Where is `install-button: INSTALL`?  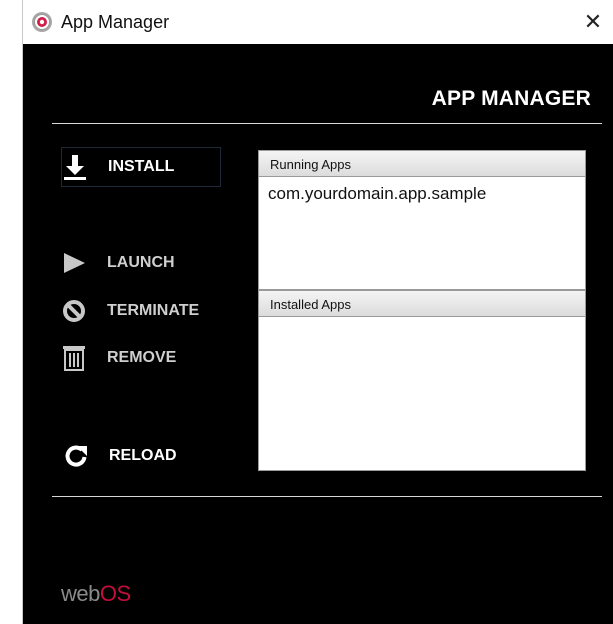 install-button: INSTALL is located at coordinates (141, 167).